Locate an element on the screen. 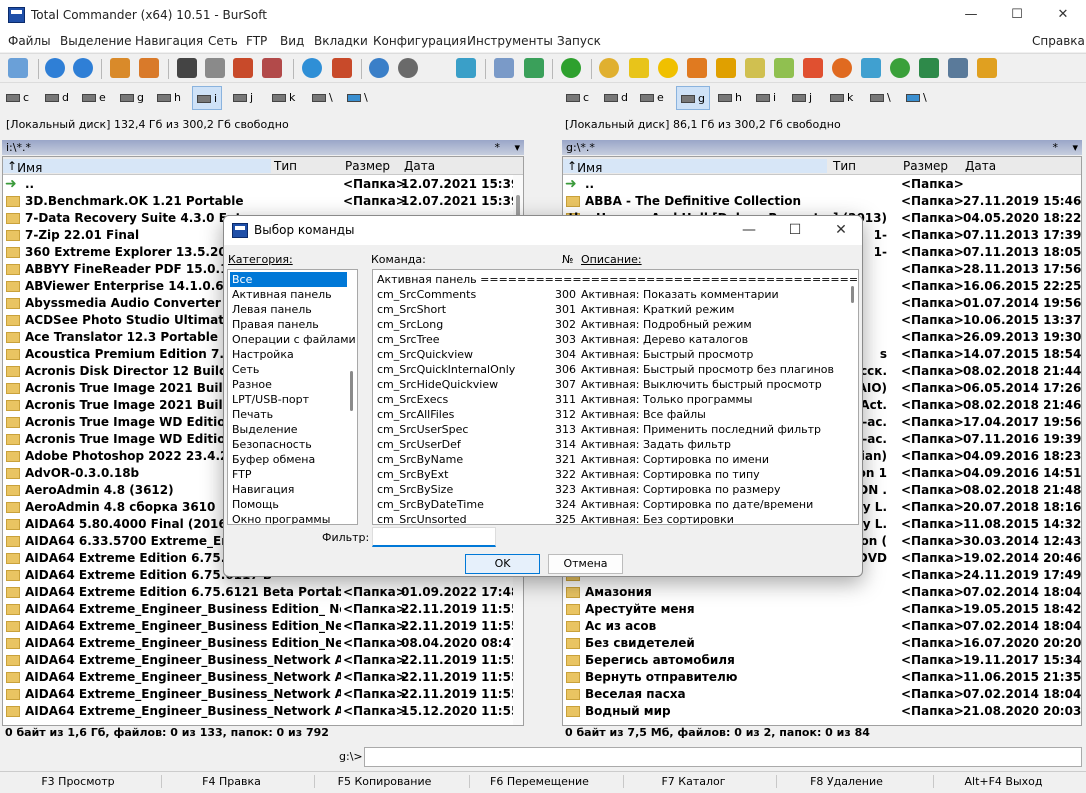 Image resolution: width=1086 pixels, height=793 pixels. menu-selection: Выделение is located at coordinates (95, 41).